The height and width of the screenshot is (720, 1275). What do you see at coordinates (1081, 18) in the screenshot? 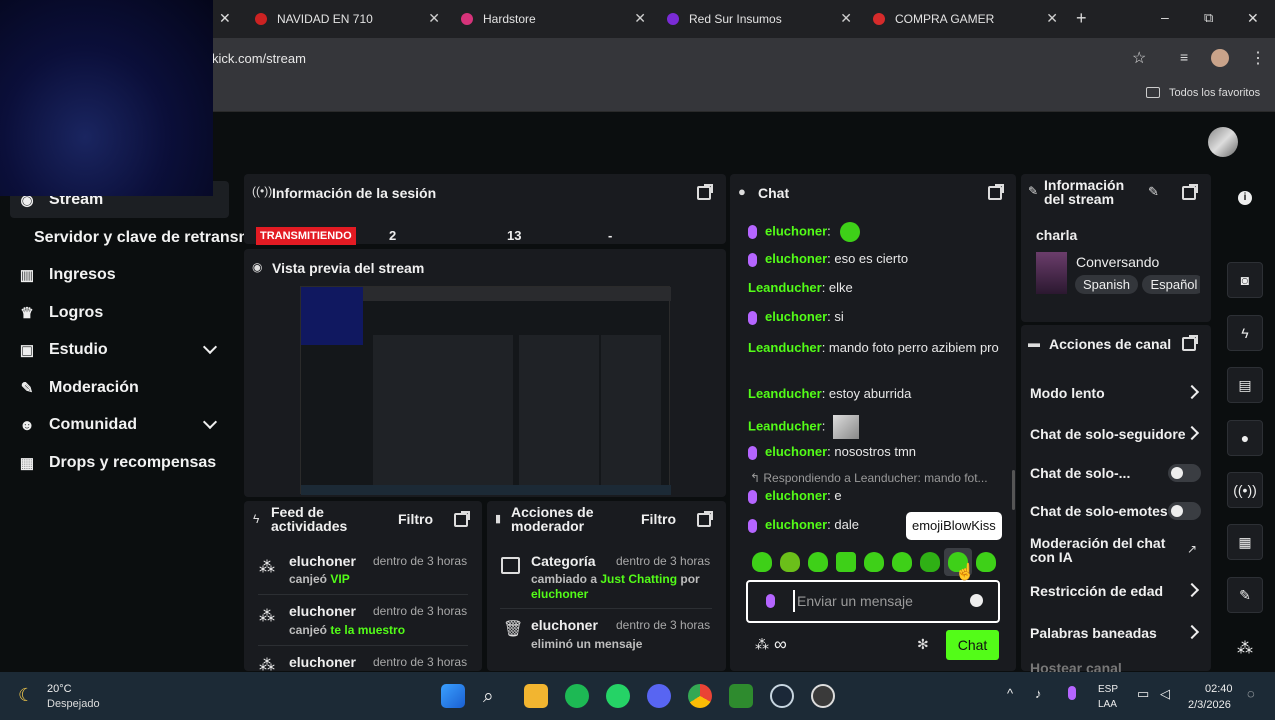
I see `new-tab-icon: +` at bounding box center [1081, 18].